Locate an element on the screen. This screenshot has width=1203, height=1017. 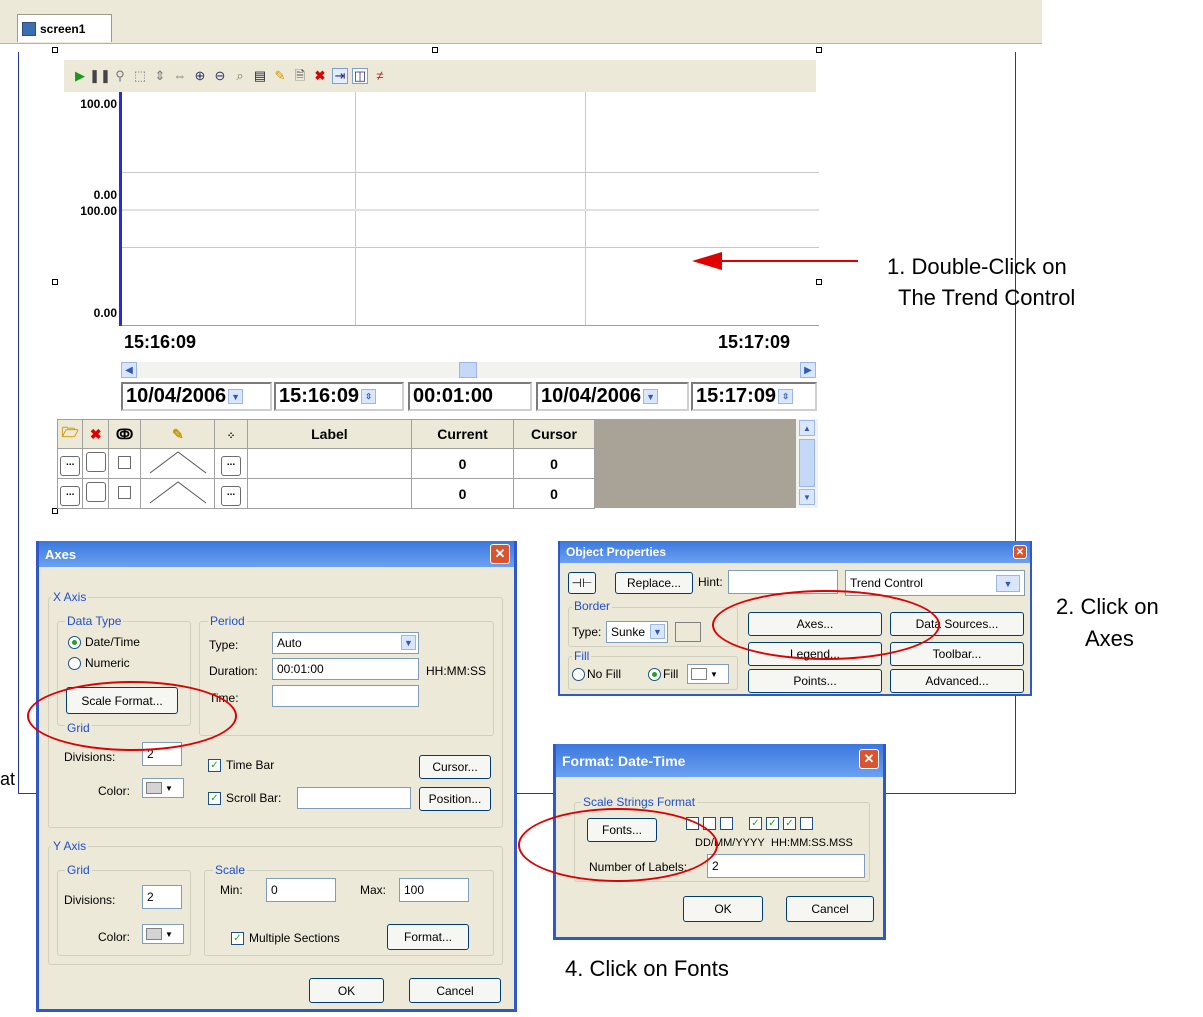
delete-icon: ✖ is located at coordinates (320, 76).